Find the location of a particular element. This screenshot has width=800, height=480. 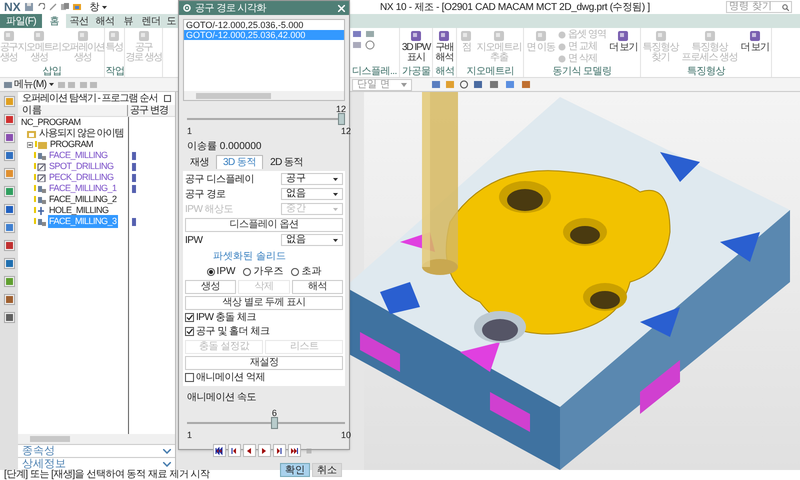

dropdown: 공구 is located at coordinates (312, 179).